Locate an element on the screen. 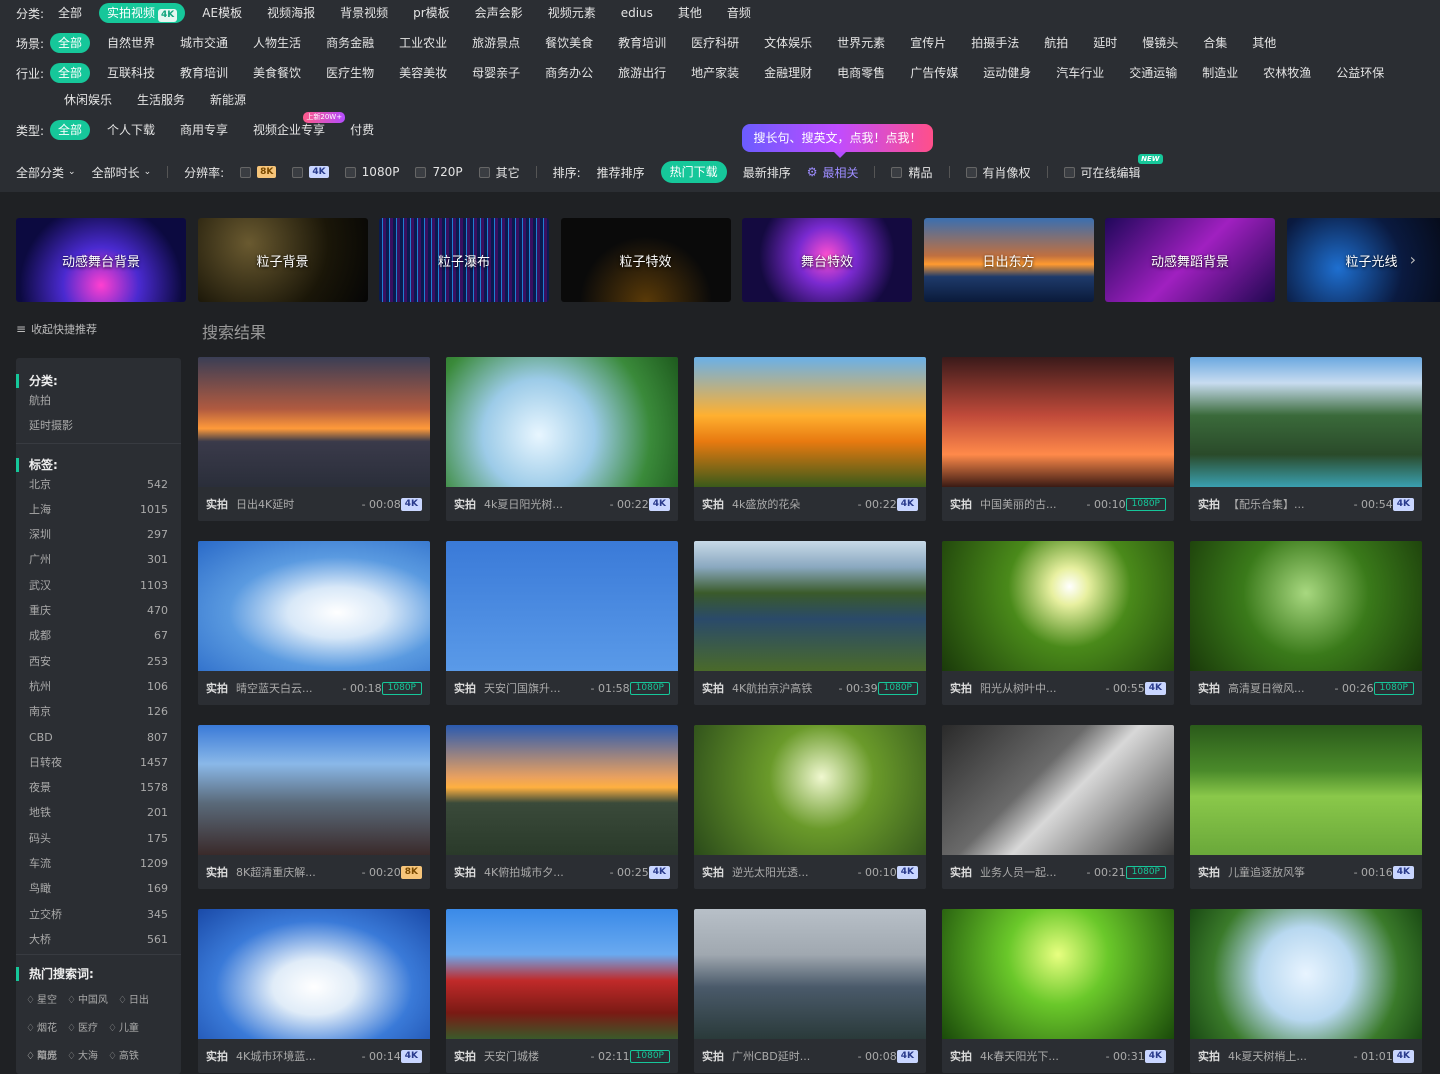  video-card: 实拍 广州CBD延时... - 00:08 4K is located at coordinates (810, 991).